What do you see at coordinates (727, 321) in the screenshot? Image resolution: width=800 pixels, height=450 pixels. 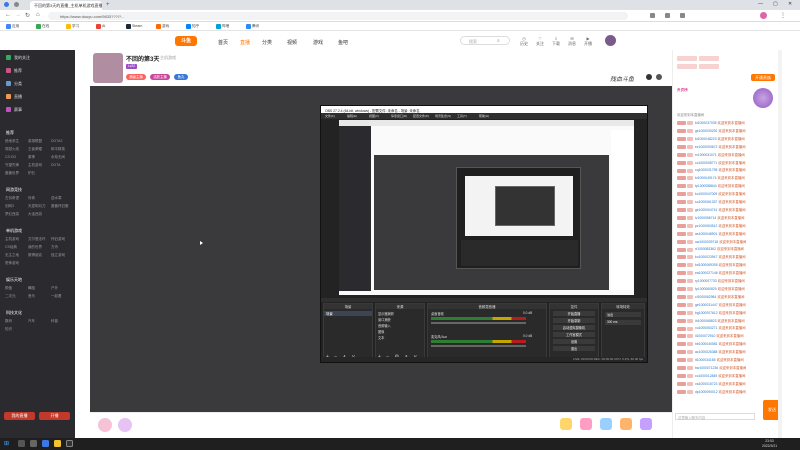 I see `chat-message: ih1000068823欢迎来到本直播间` at bounding box center [727, 321].